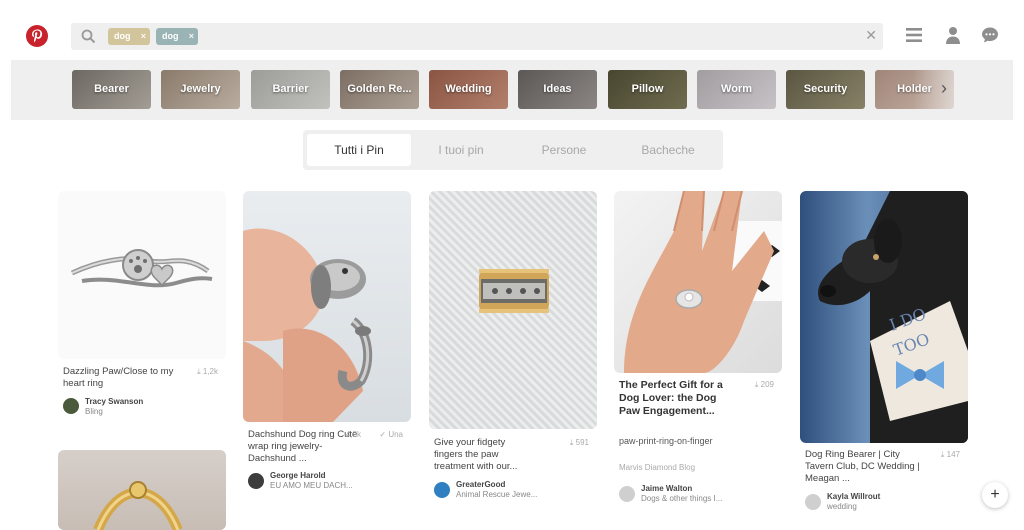 The height and width of the screenshot is (530, 1024). What do you see at coordinates (383, 434) in the screenshot?
I see `check-icon: ✓` at bounding box center [383, 434].